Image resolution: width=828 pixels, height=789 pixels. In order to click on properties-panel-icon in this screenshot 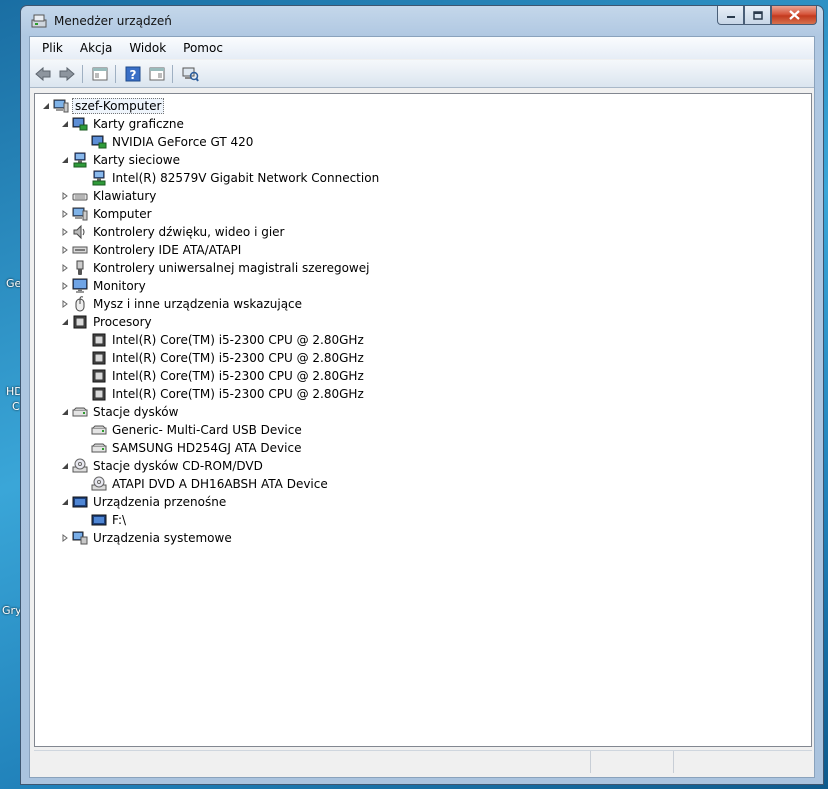, I will do `click(100, 73)`.